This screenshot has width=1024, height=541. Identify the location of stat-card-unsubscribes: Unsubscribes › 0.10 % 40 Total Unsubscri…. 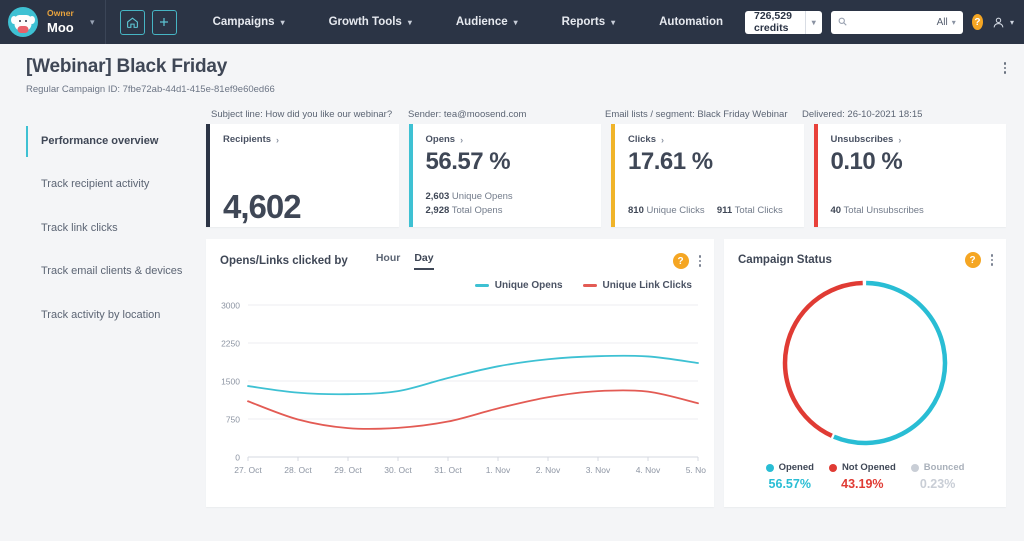
(909, 175).